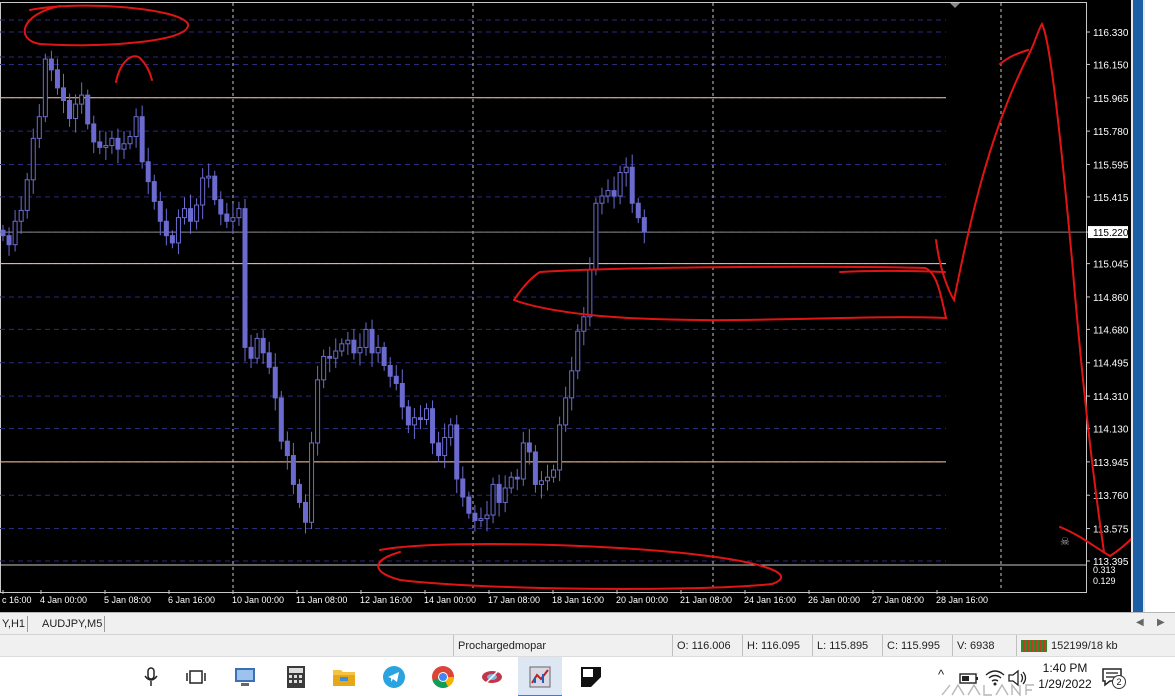  What do you see at coordinates (450, 600) in the screenshot?
I see `time-axis-label: 14 Jan 00:00` at bounding box center [450, 600].